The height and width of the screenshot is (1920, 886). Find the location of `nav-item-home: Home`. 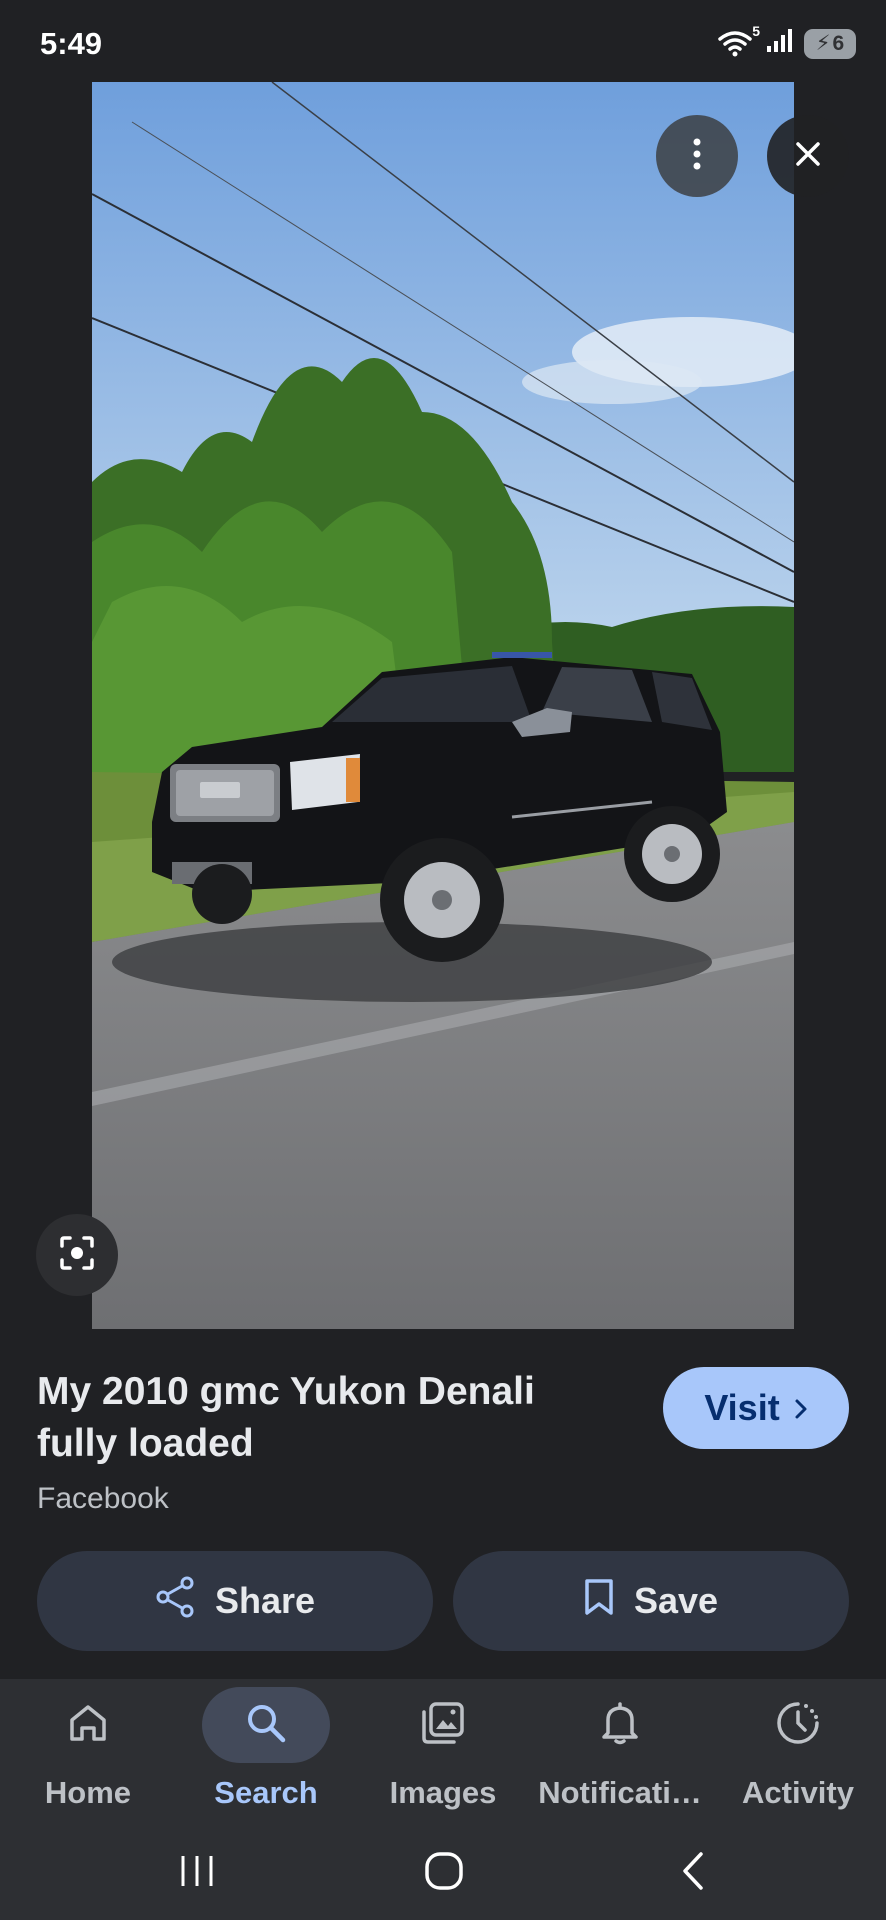

nav-item-home: Home is located at coordinates (88, 1749).